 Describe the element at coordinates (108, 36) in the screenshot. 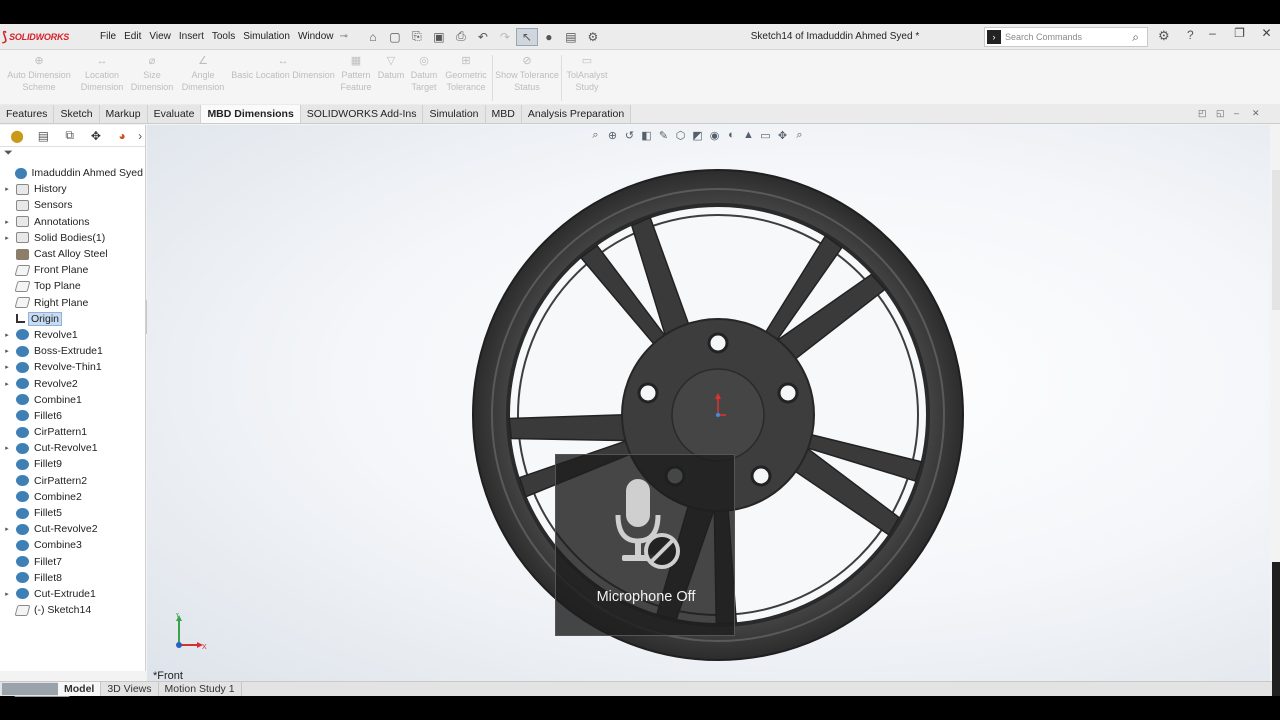

I see `menu-file: File` at that location.